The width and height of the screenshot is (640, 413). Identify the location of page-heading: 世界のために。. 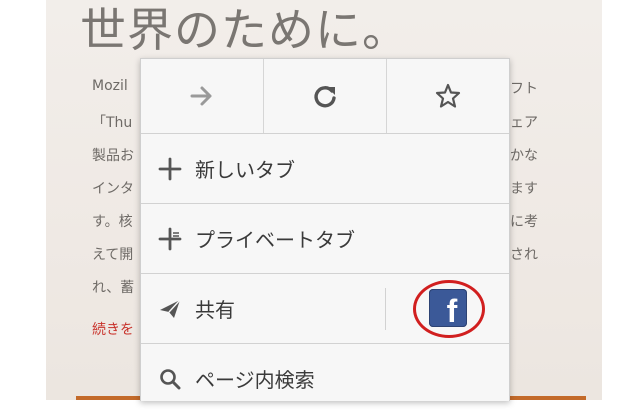
(244, 30).